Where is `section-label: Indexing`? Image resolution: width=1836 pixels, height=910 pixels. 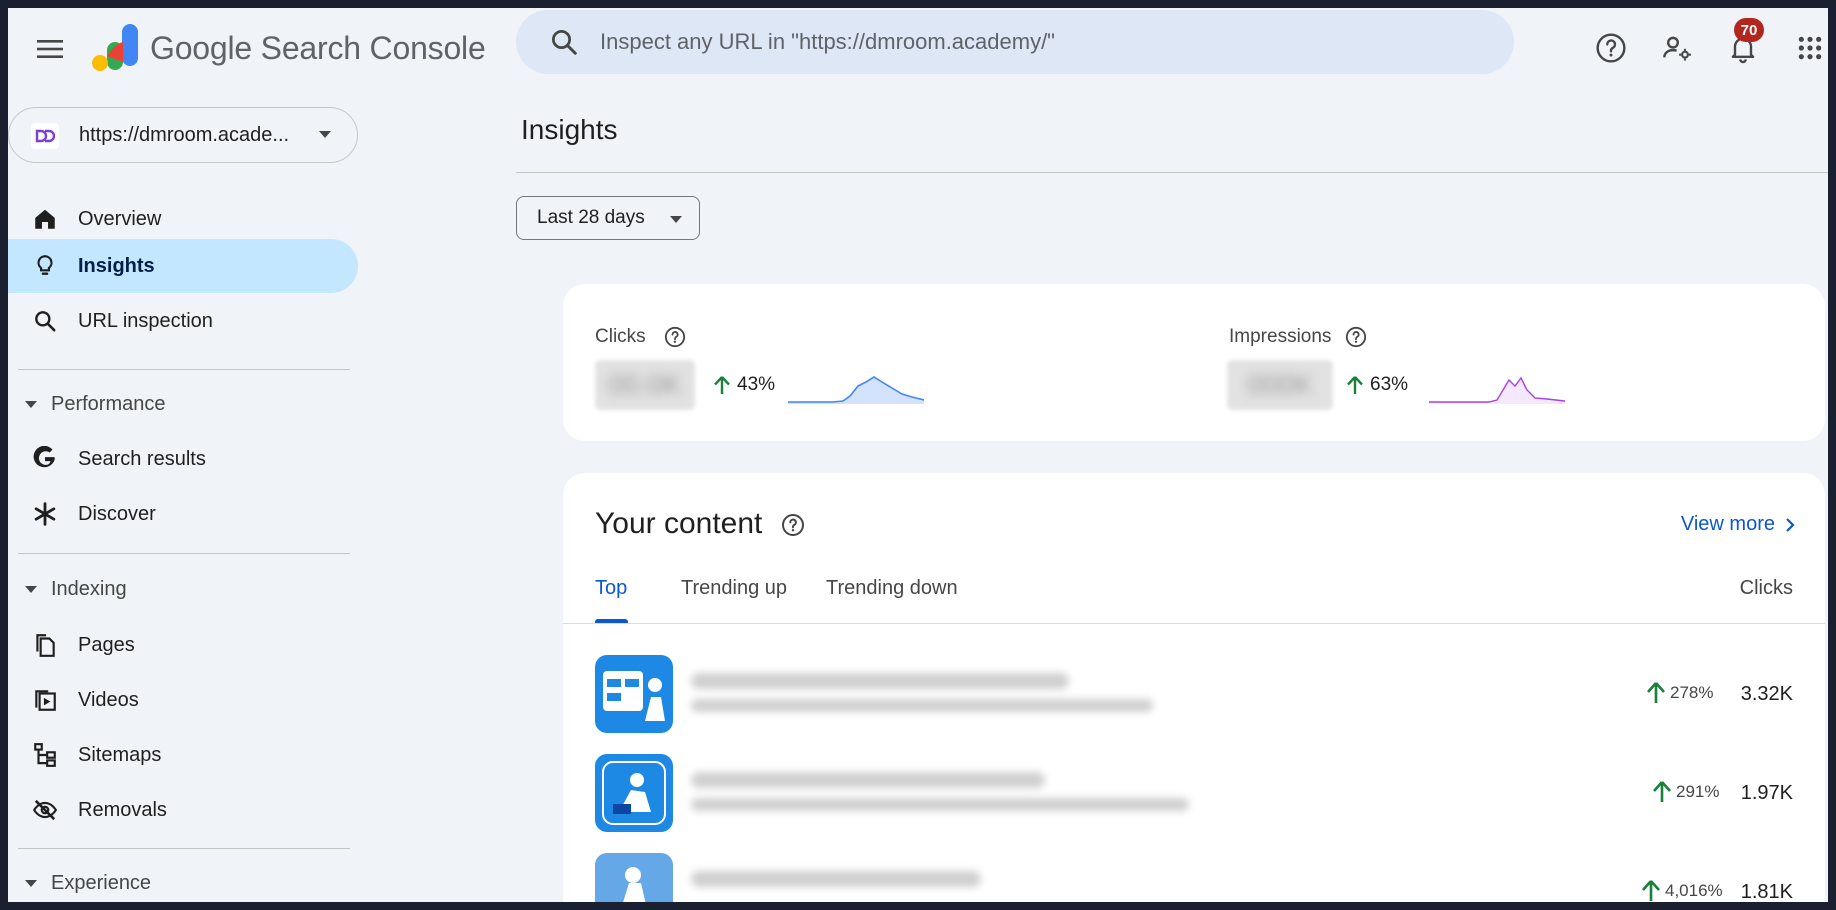
section-label: Indexing is located at coordinates (89, 588).